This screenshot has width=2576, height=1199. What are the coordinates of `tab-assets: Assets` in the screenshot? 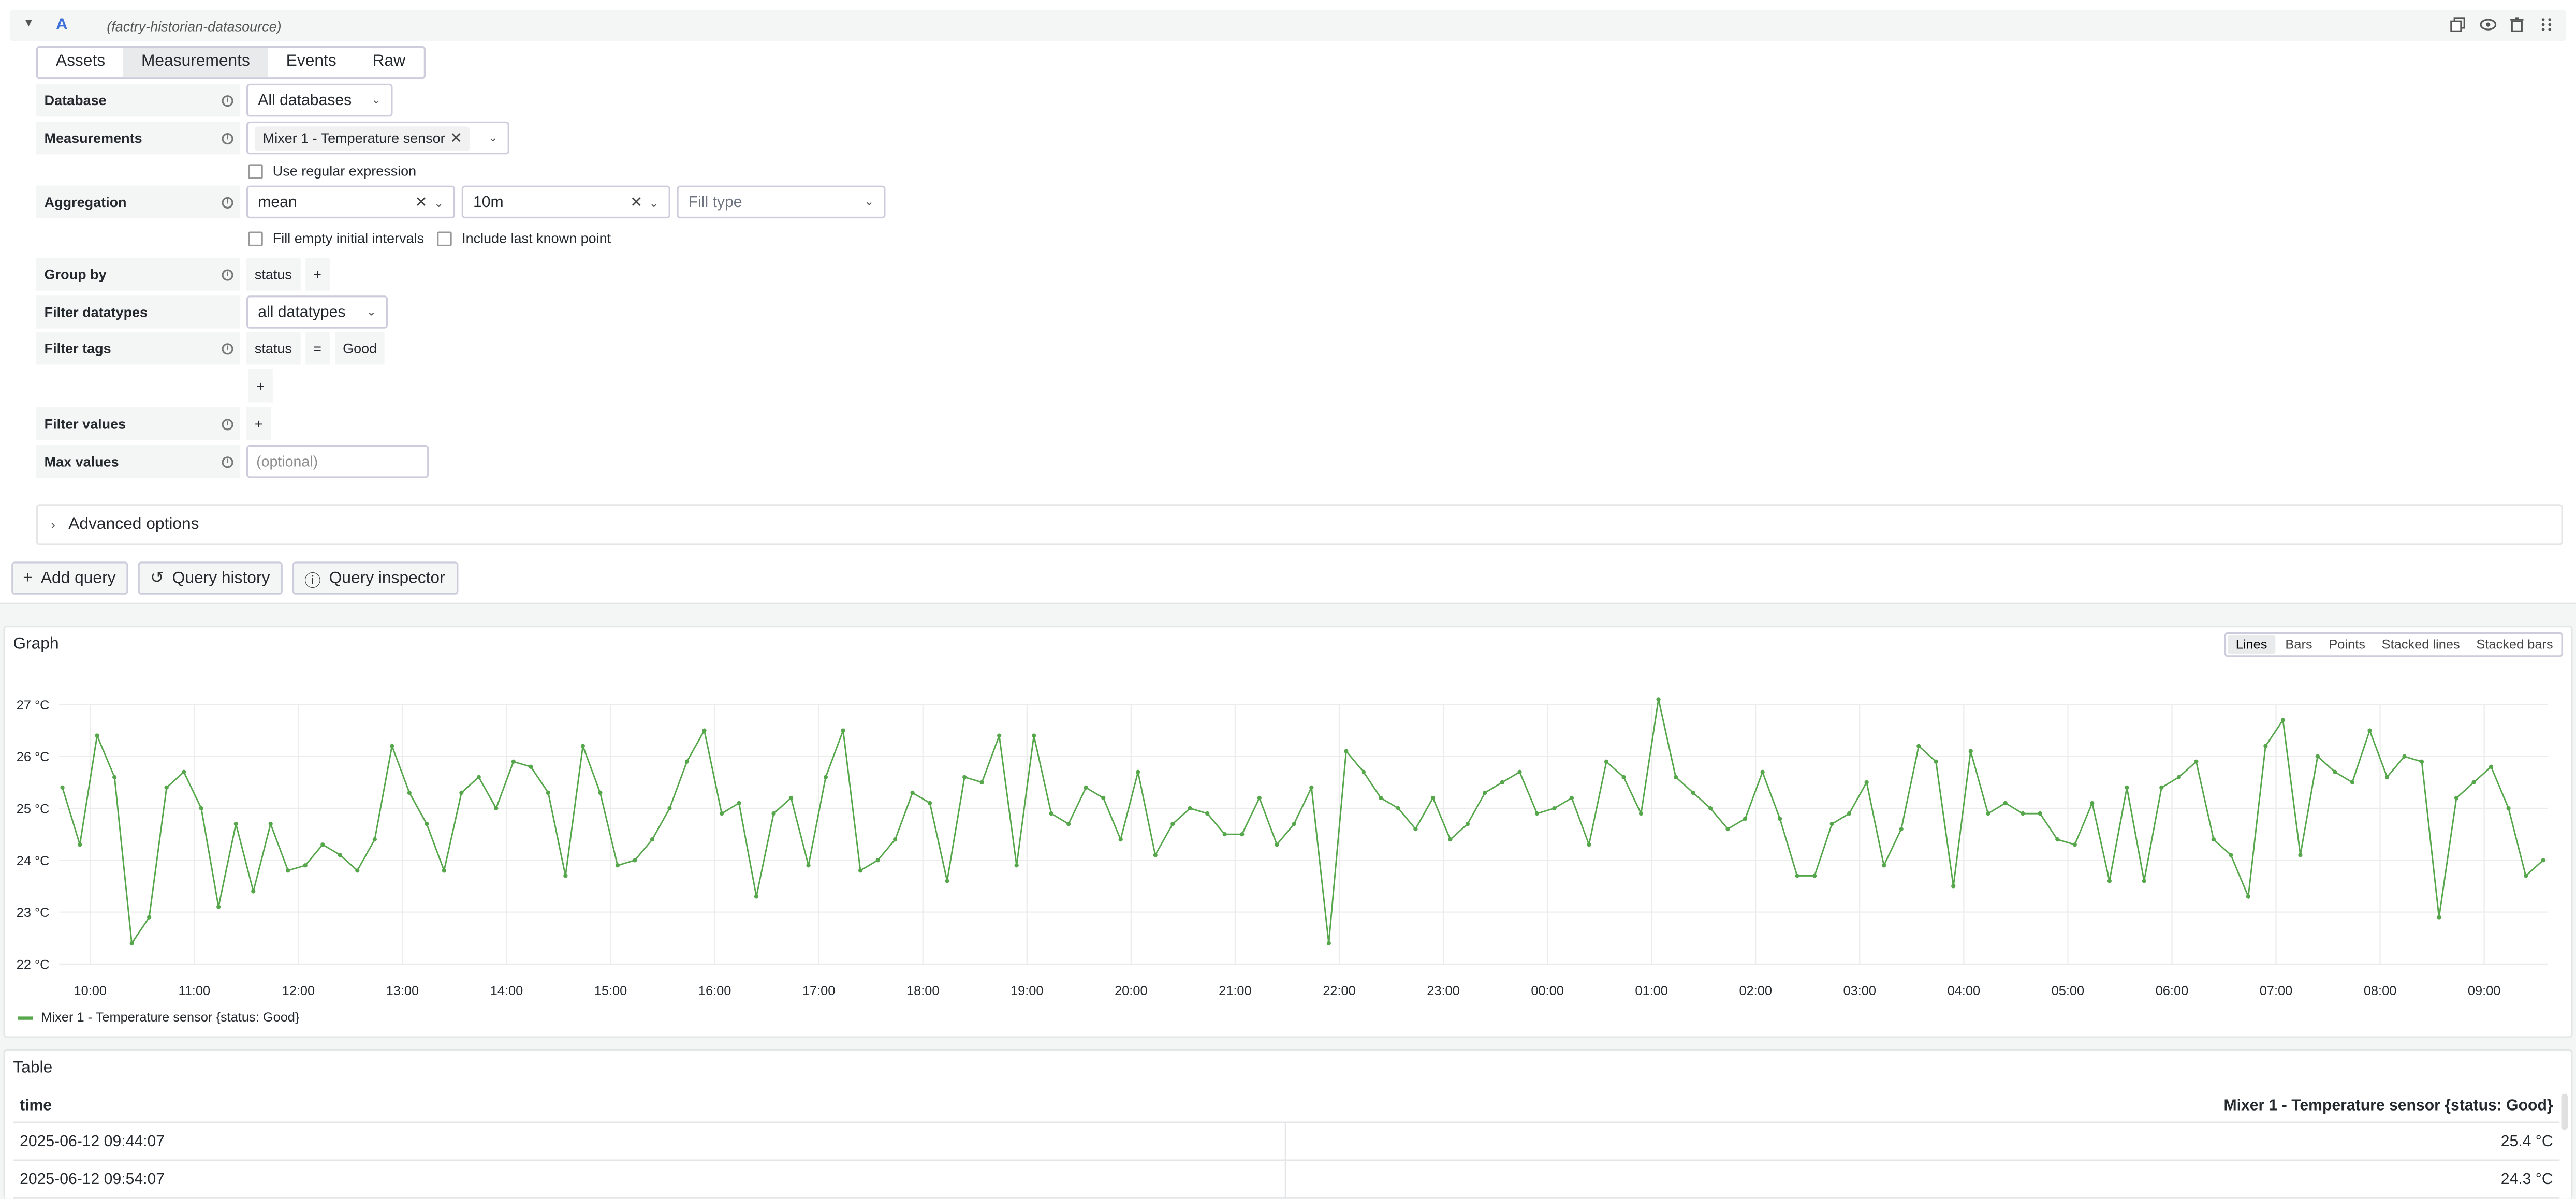 It's located at (80, 62).